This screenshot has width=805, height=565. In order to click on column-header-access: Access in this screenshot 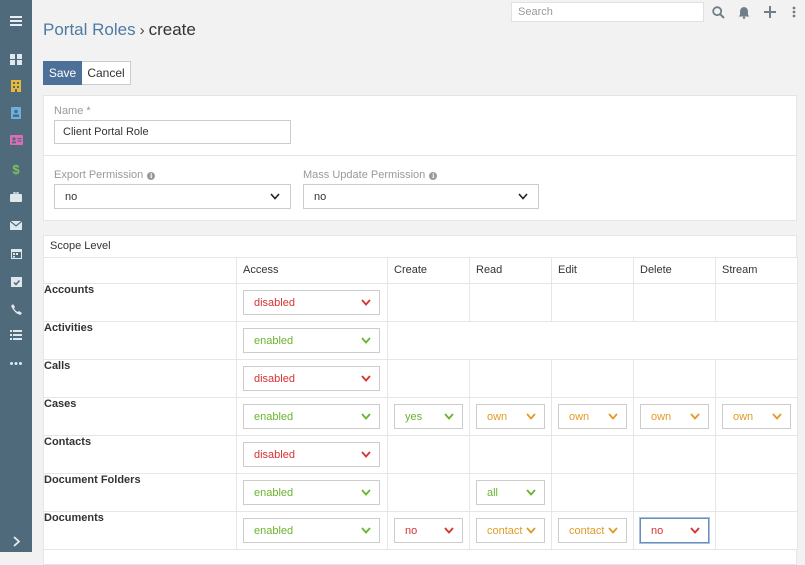, I will do `click(312, 270)`.